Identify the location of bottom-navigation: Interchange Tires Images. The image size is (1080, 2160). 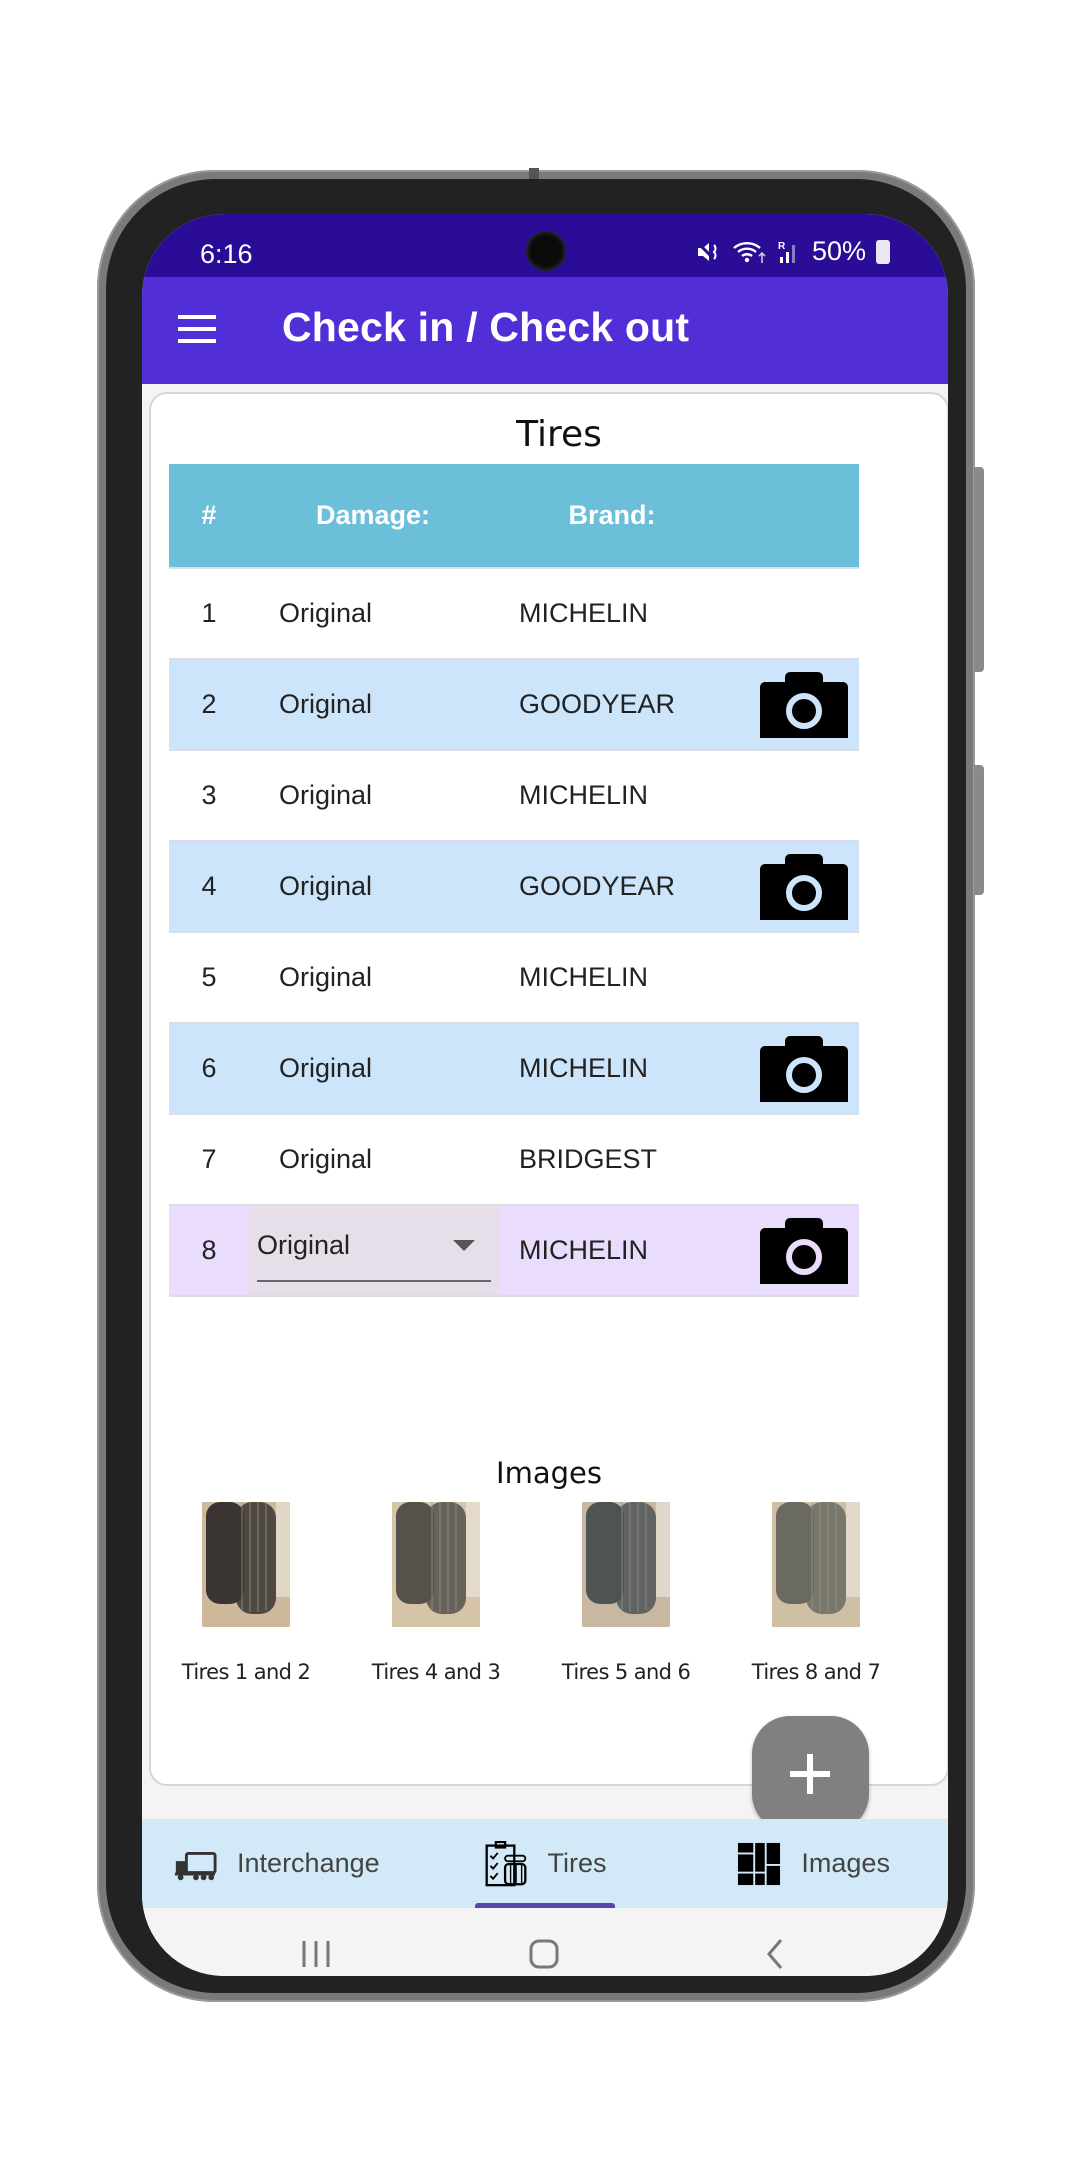
(545, 1863).